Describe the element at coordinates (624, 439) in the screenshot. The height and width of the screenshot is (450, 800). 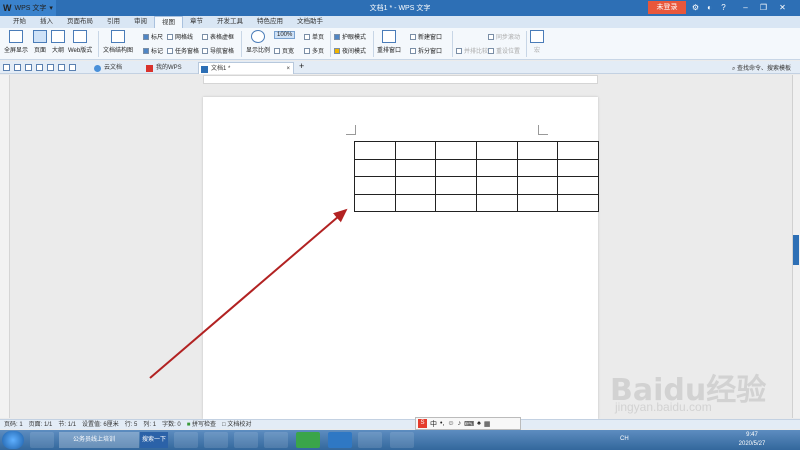
I see `language-indicator: CH` at that location.